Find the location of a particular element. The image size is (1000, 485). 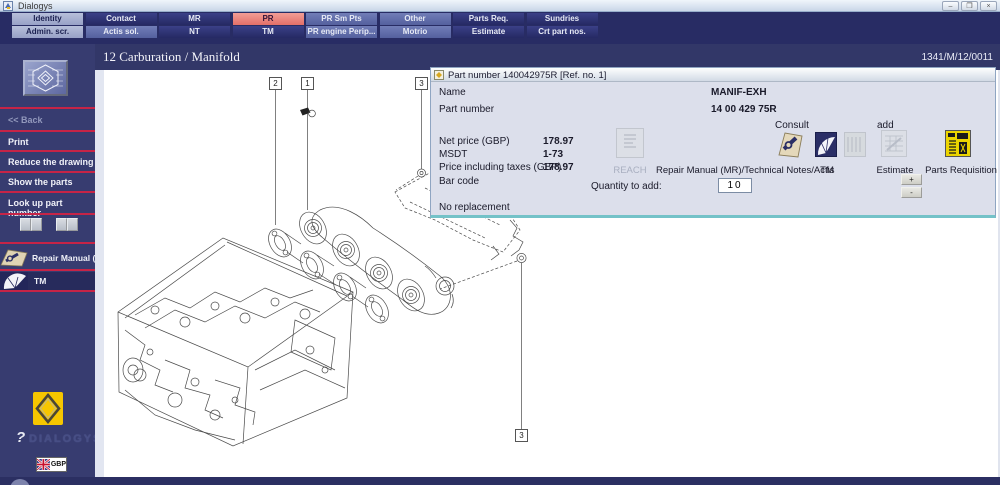

tm-add-button is located at coordinates (826, 147).